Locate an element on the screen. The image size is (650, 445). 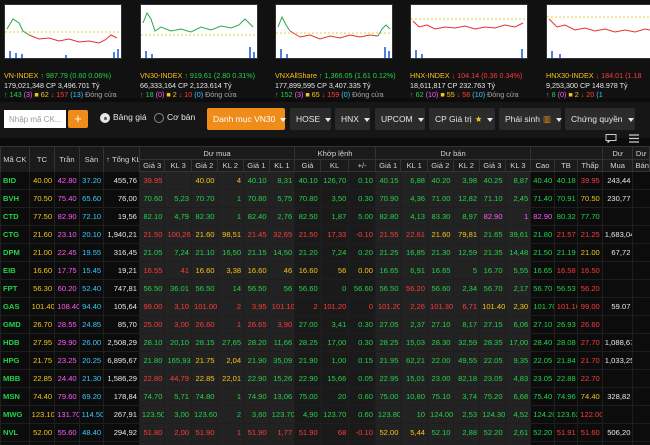
col-average: TB is located at coordinates (566, 165).